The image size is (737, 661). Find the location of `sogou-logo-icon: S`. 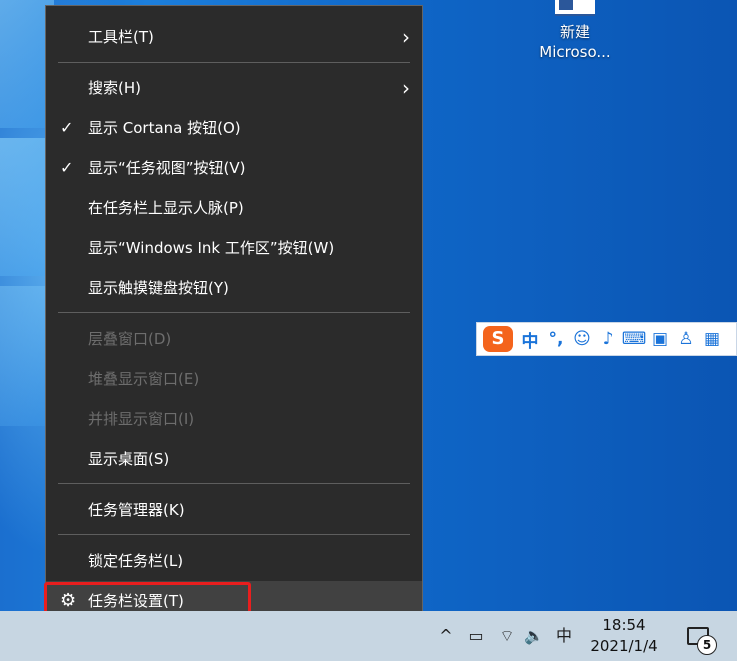

sogou-logo-icon: S is located at coordinates (498, 339).